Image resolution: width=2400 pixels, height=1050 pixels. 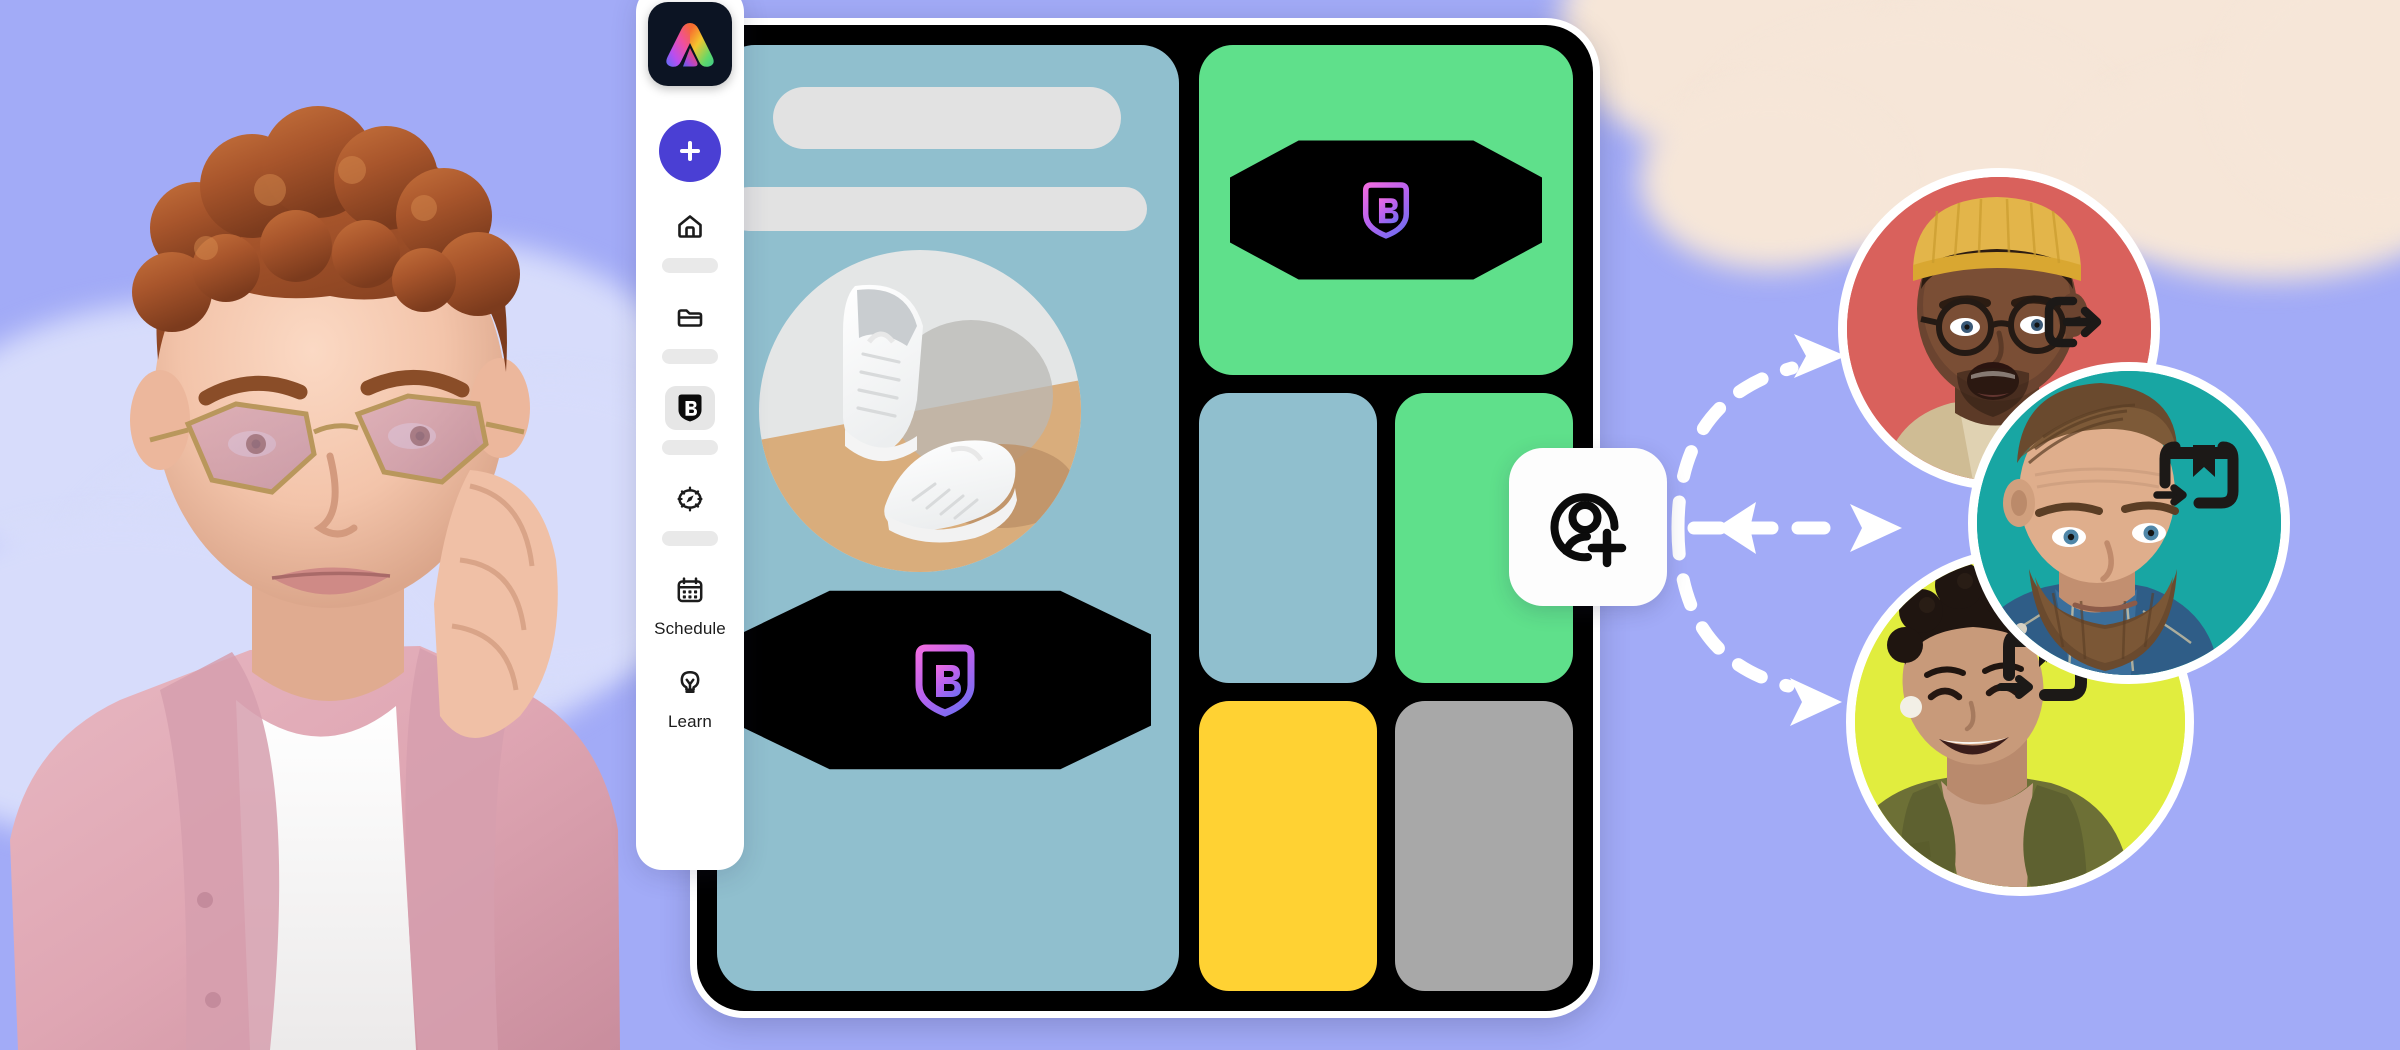 What do you see at coordinates (690, 696) in the screenshot?
I see `sidebar-item-learn: Learn` at bounding box center [690, 696].